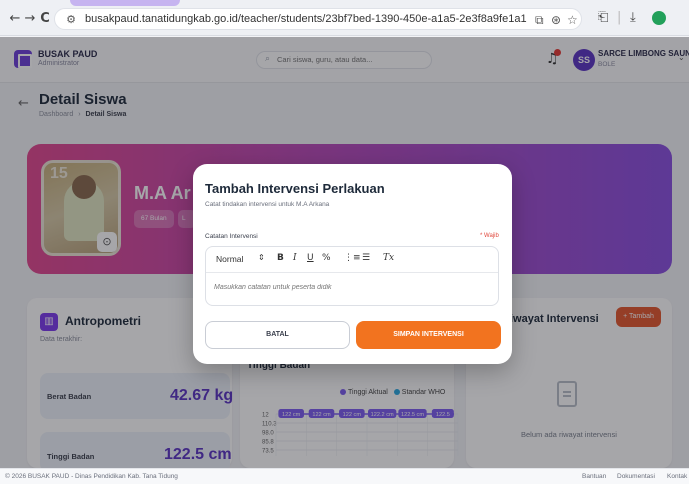 The height and width of the screenshot is (484, 689). I want to click on active-tab, so click(125, 3).